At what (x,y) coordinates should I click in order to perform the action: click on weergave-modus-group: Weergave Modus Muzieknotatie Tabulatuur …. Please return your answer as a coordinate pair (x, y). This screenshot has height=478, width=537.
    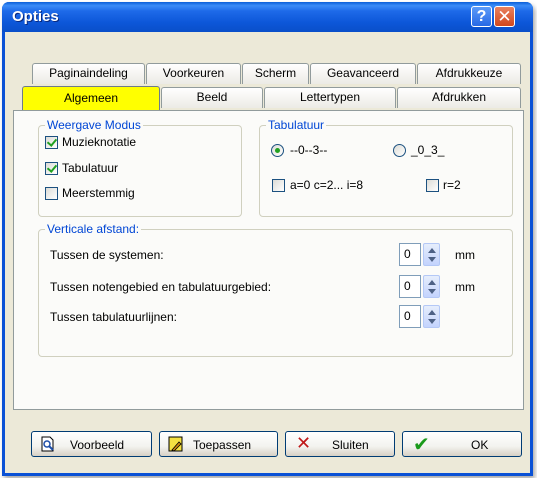
    Looking at the image, I should click on (140, 167).